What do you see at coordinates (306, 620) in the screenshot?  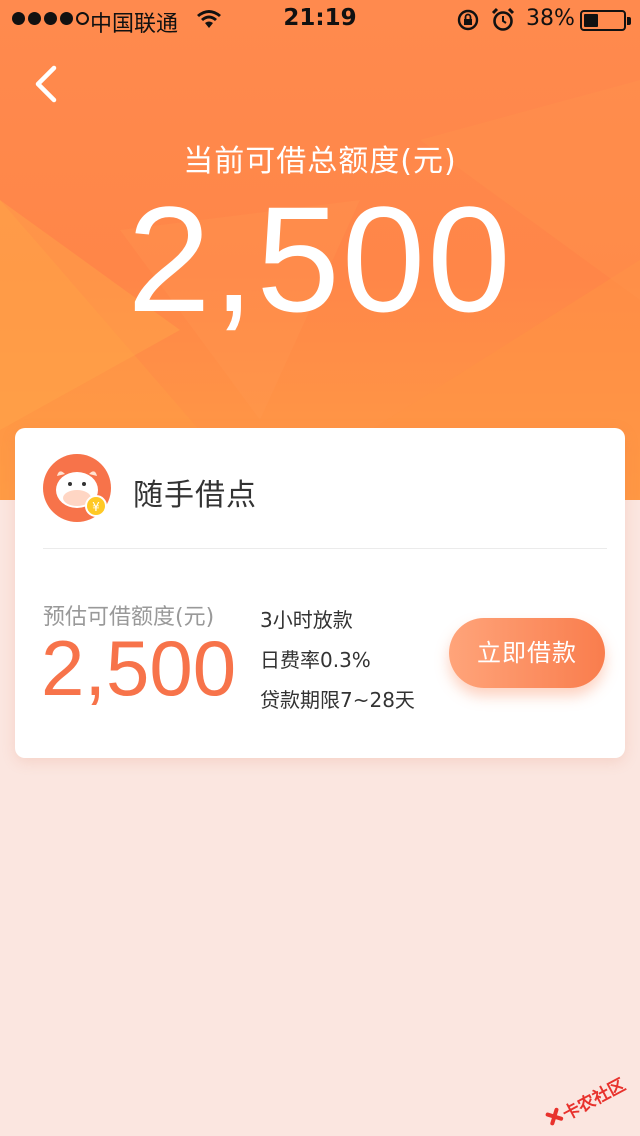 I see `info-disbursement-time: 3小时放款` at bounding box center [306, 620].